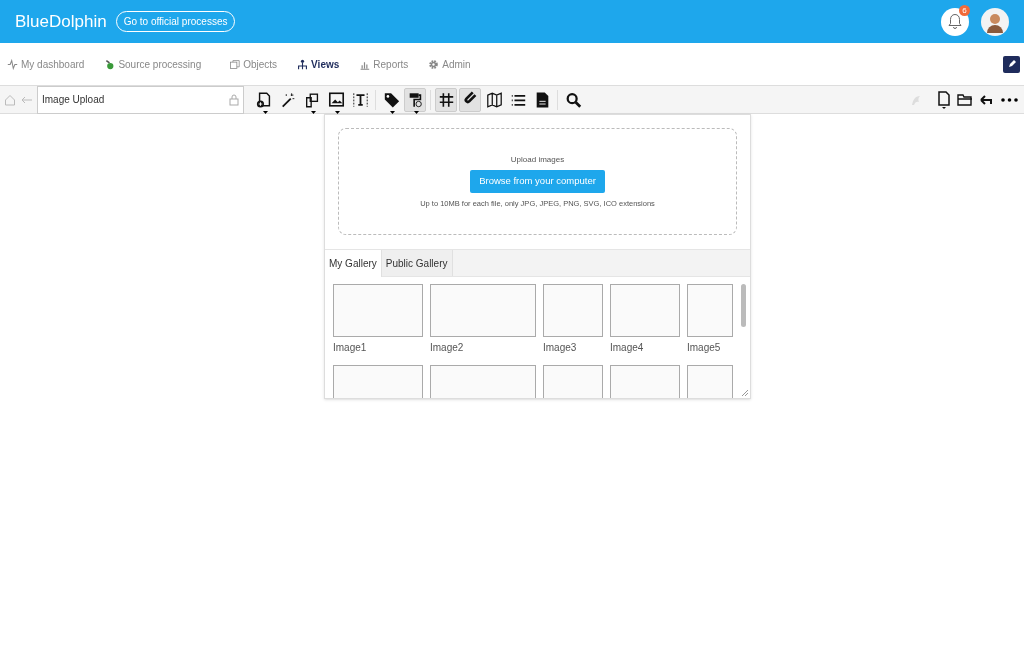 The image size is (1024, 663). Describe the element at coordinates (449, 64) in the screenshot. I see `nav-tab: Admin` at that location.